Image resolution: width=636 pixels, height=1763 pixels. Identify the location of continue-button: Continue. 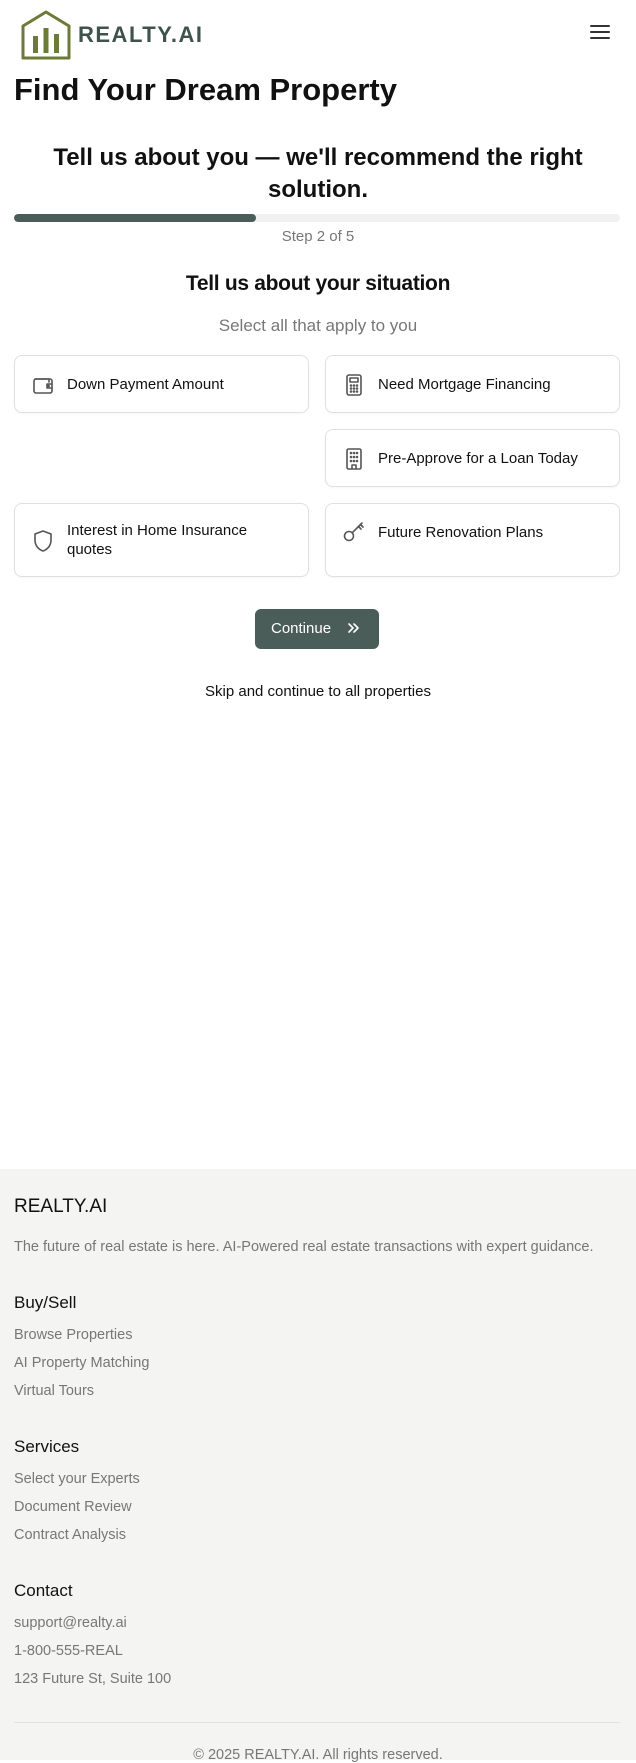
(317, 629).